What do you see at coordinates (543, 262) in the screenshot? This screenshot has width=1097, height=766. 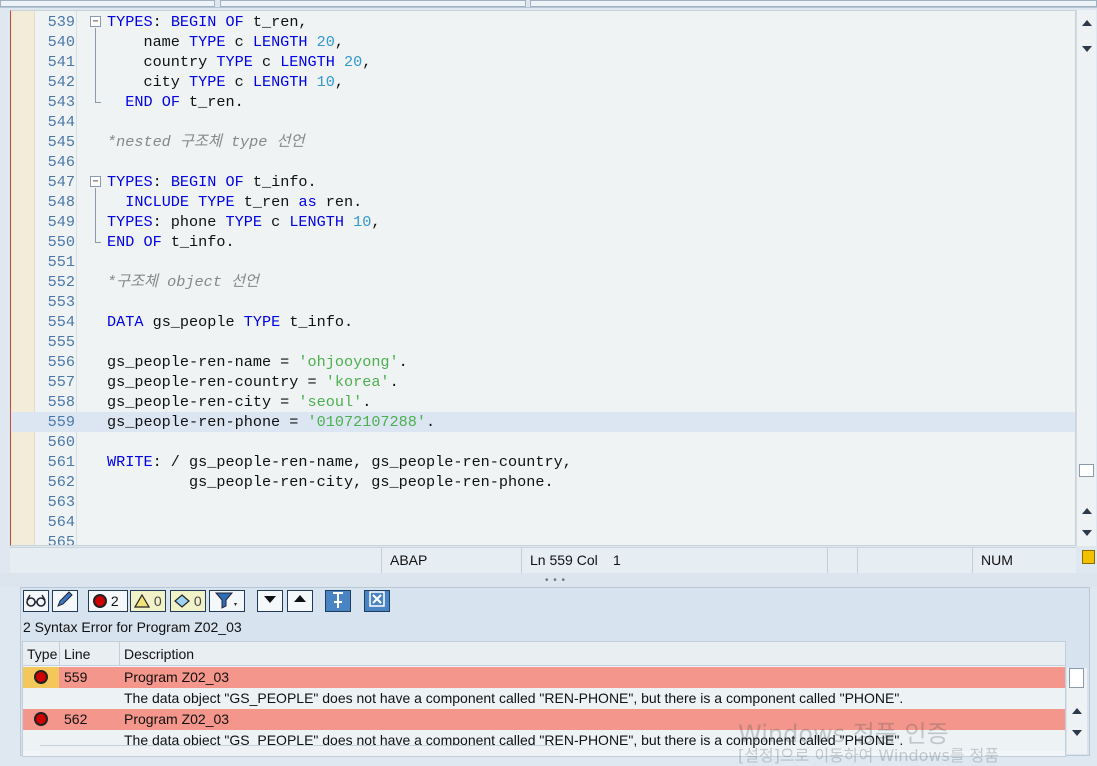 I see `code-line: 551` at bounding box center [543, 262].